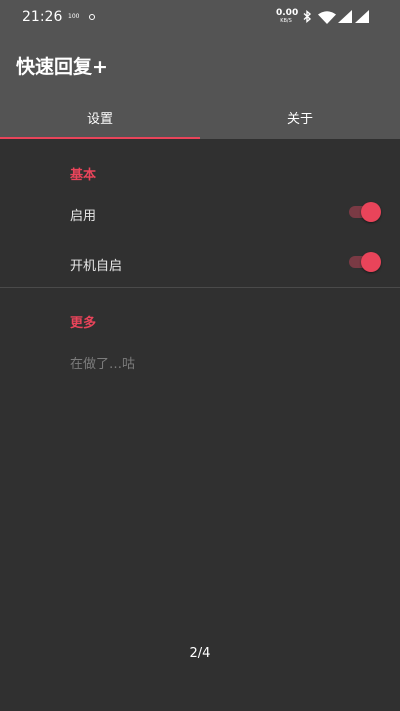 Image resolution: width=400 pixels, height=711 pixels. I want to click on network-speed: 0.00 KB/S, so click(287, 16).